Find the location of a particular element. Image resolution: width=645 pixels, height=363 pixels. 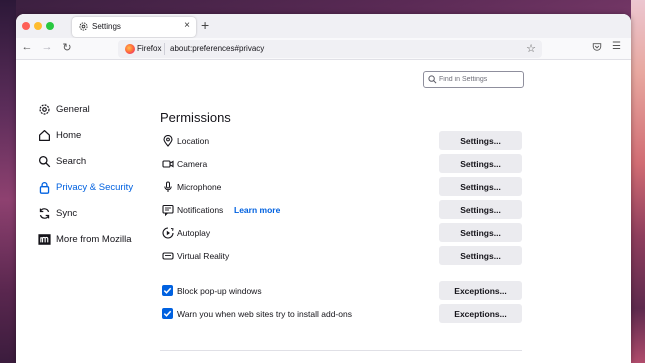

close-icon: × is located at coordinates (187, 25).